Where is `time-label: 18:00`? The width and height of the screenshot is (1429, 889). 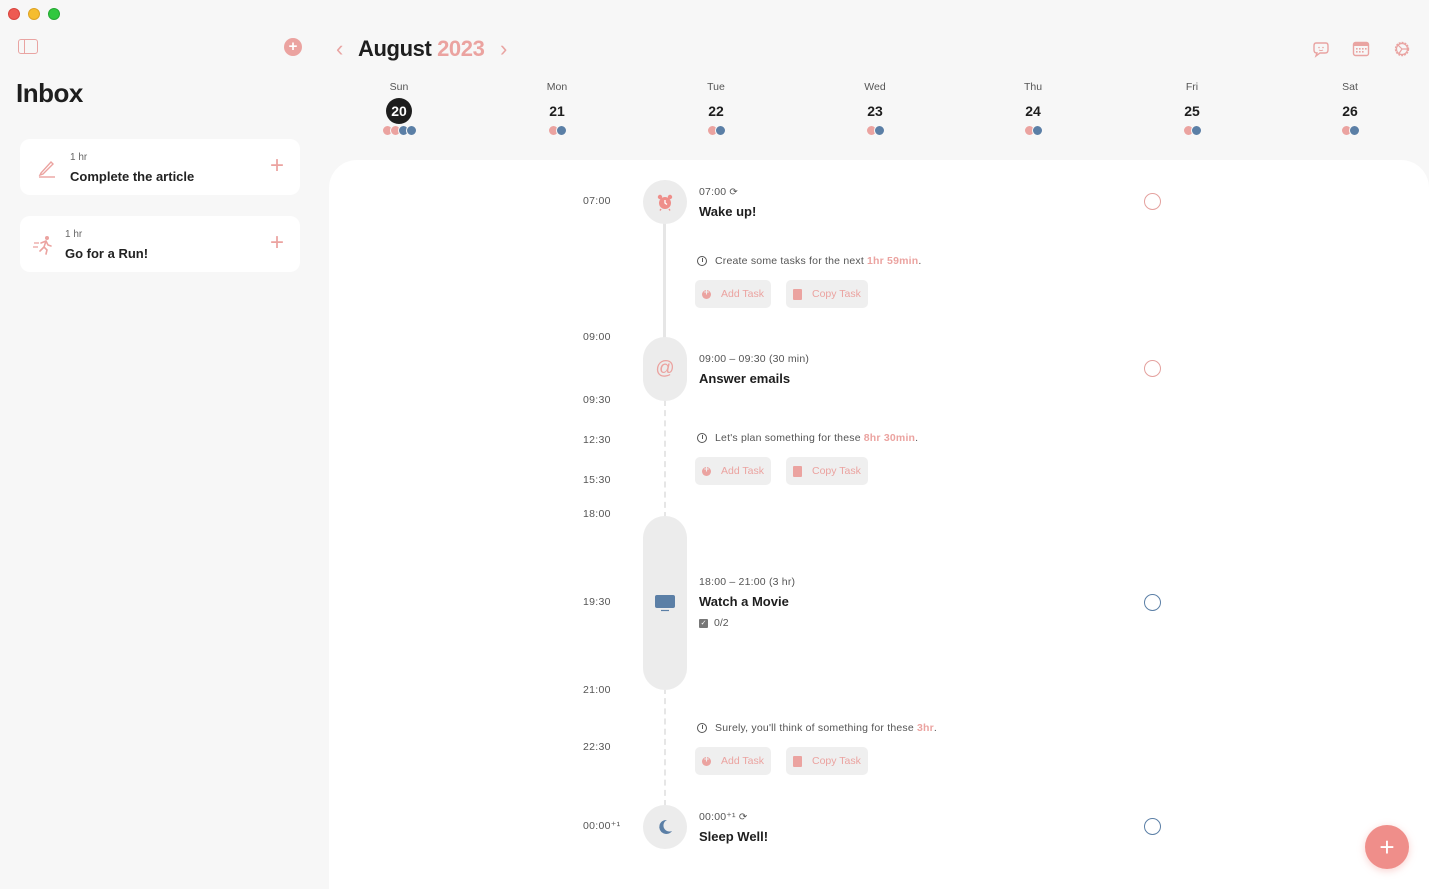 time-label: 18:00 is located at coordinates (597, 514).